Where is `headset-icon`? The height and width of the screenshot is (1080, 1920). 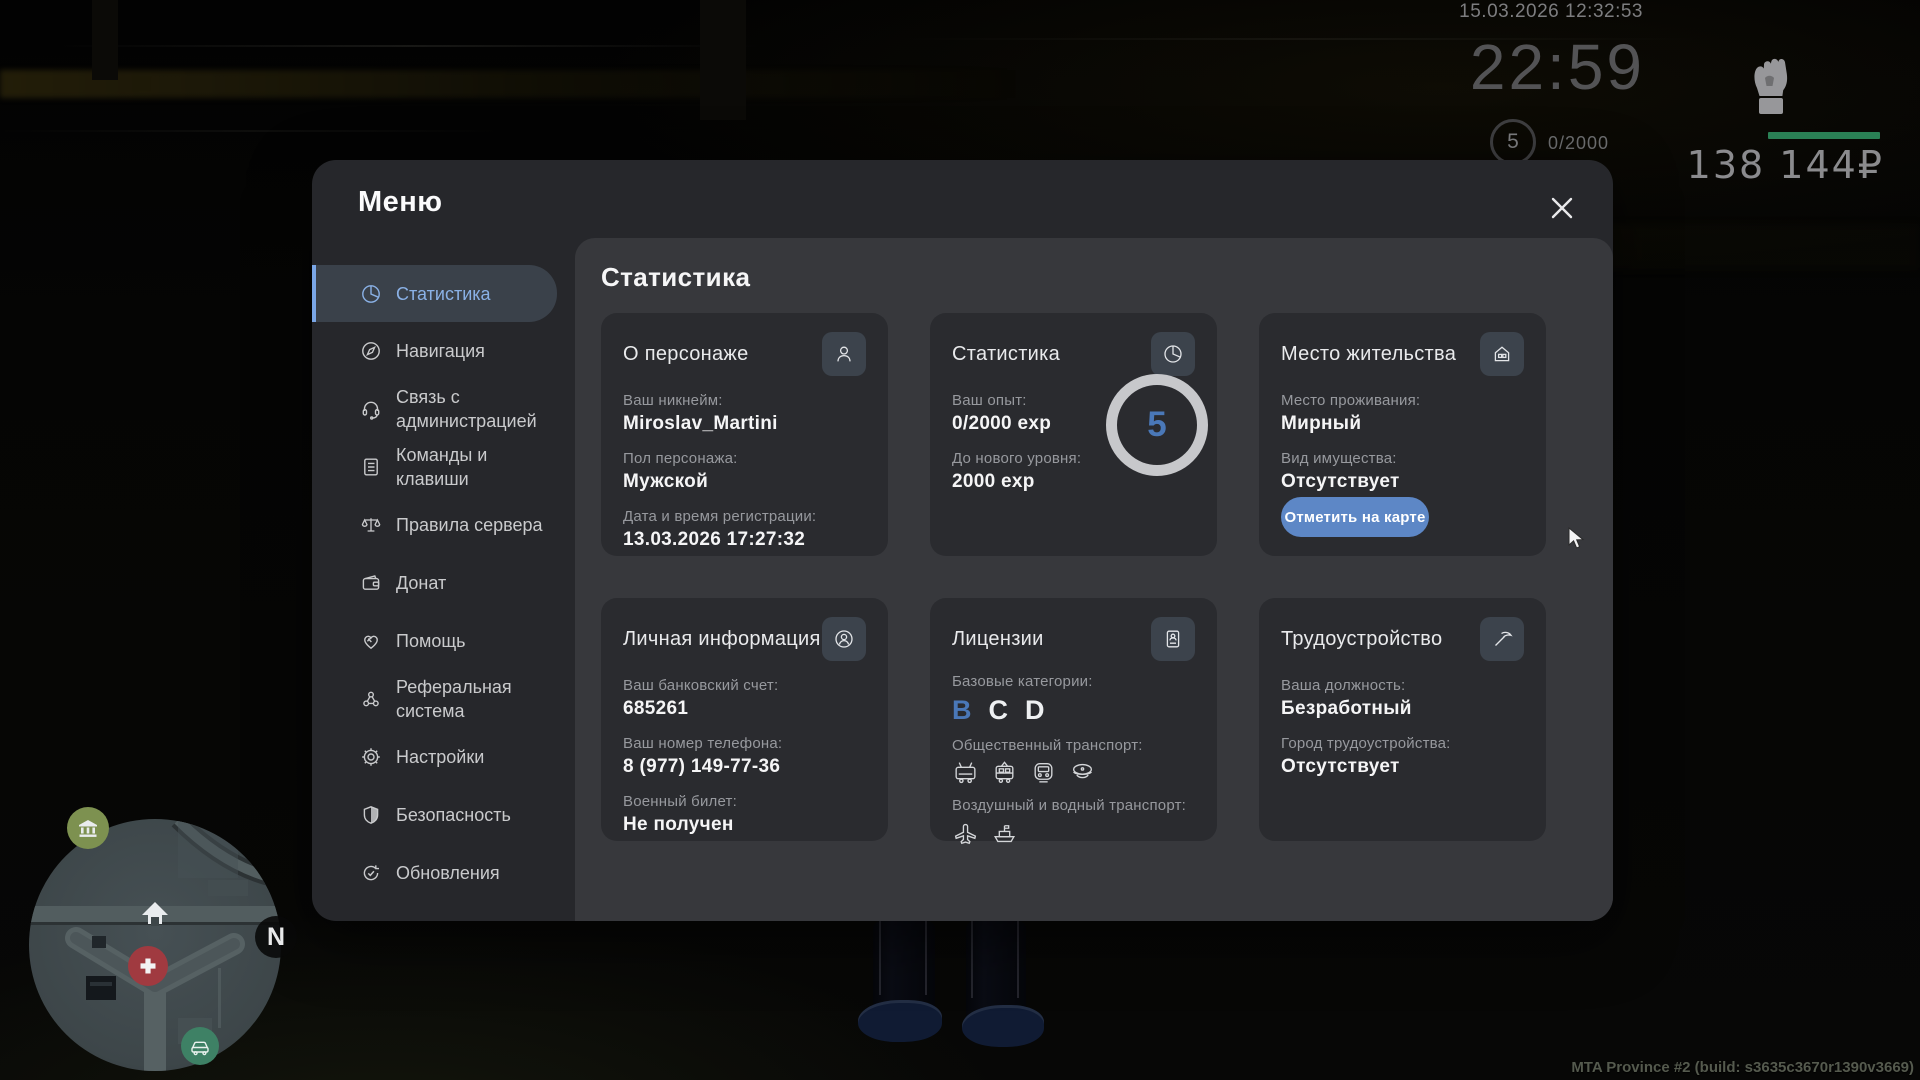 headset-icon is located at coordinates (371, 410).